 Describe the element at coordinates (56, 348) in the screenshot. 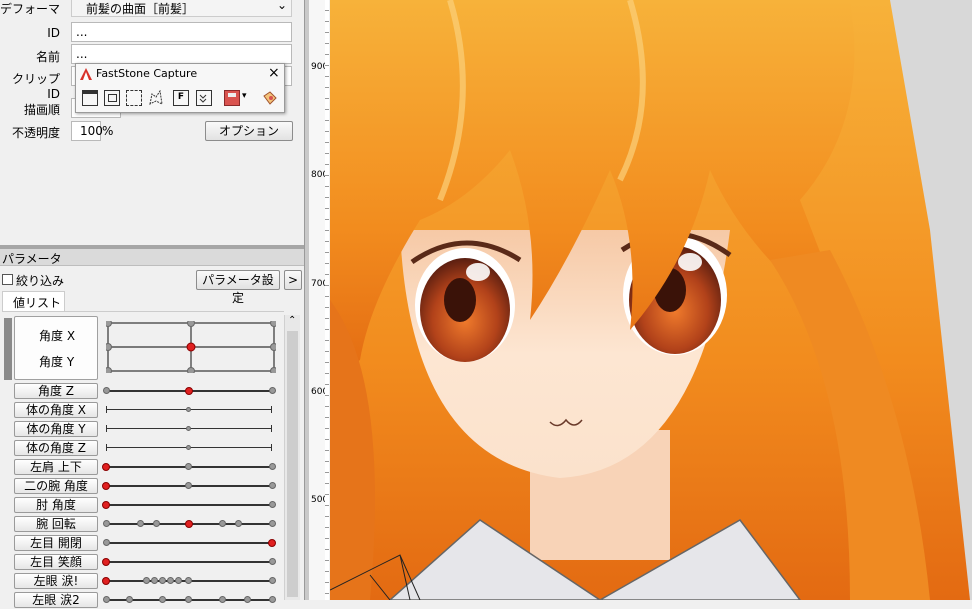

I see `angle-xy-box: 角度 X 角度 Y` at that location.